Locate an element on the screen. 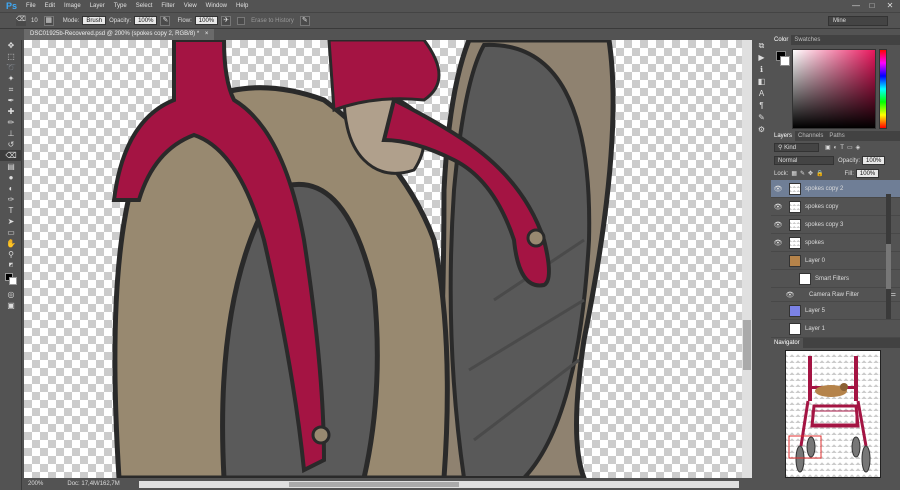  tab-navigator: Navigator is located at coordinates (787, 343).